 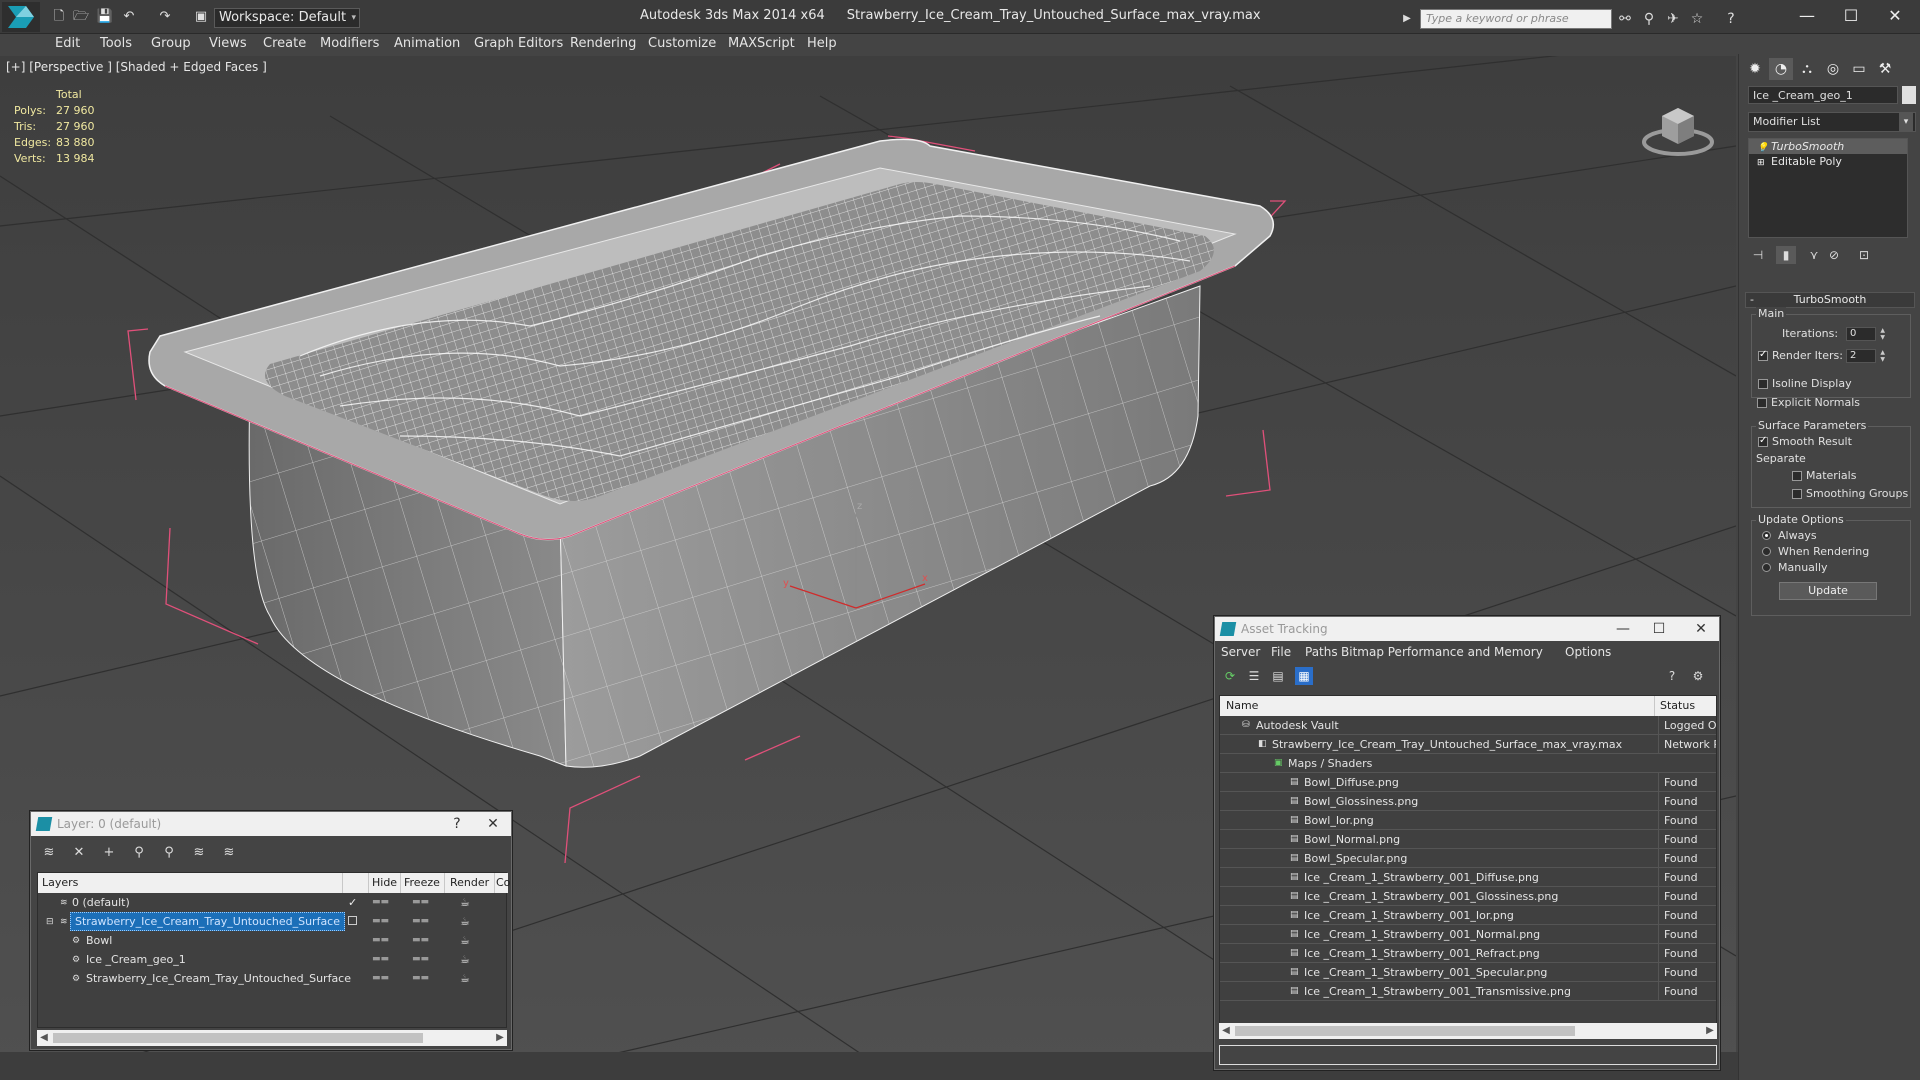 What do you see at coordinates (1763, 384) in the screenshot?
I see `isoline-display-checkbox` at bounding box center [1763, 384].